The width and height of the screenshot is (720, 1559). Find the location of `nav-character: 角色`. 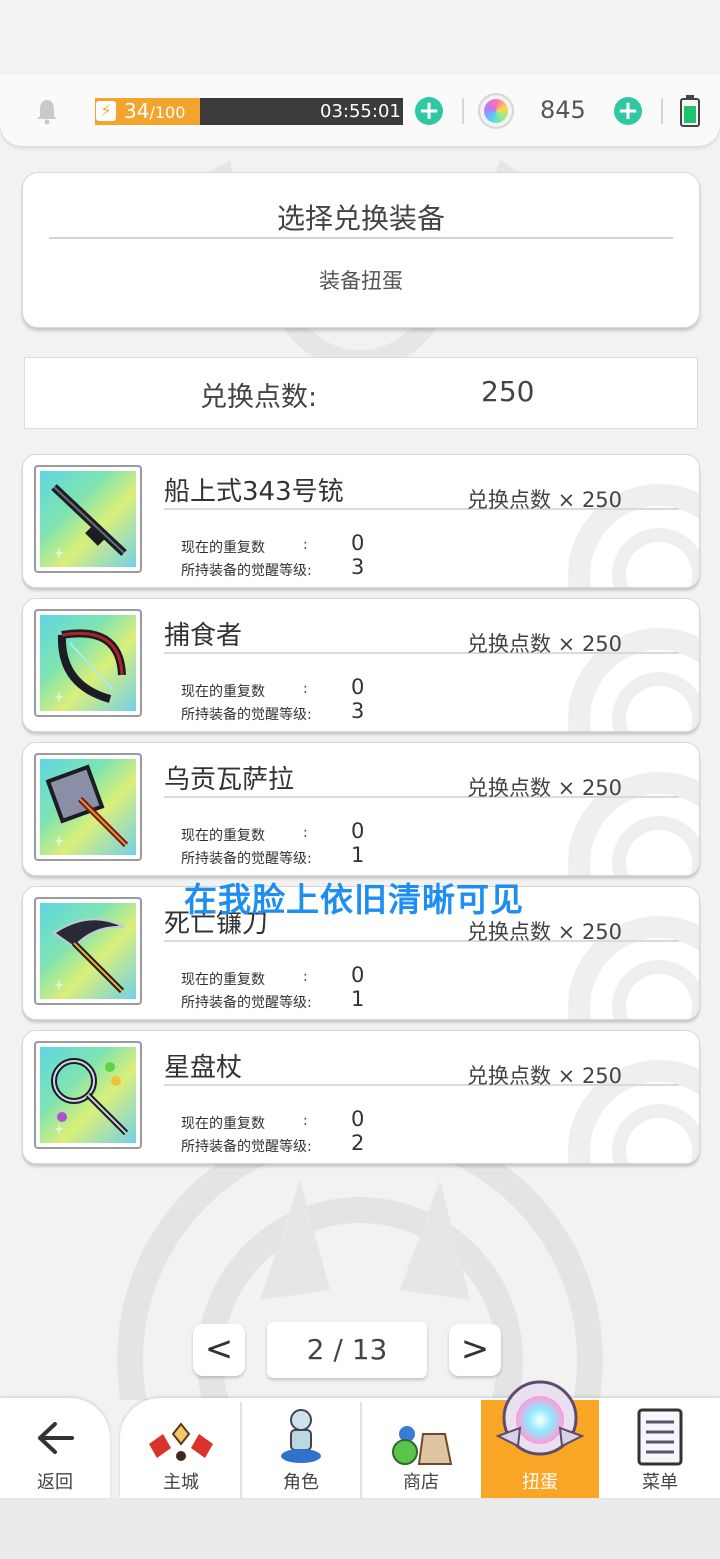

nav-character: 角色 is located at coordinates (301, 1449).